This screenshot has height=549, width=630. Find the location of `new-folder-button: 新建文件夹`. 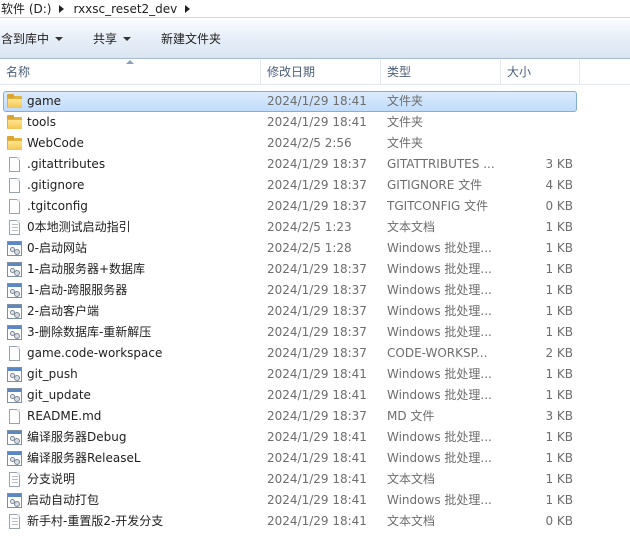

new-folder-button: 新建文件夹 is located at coordinates (191, 39).